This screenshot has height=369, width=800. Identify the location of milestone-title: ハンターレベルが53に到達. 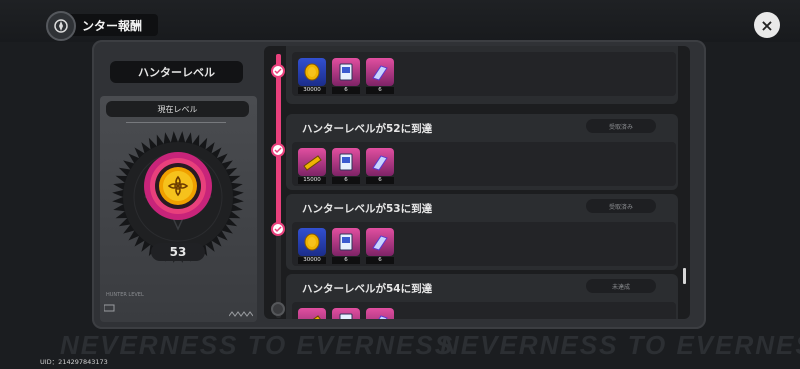
(367, 209).